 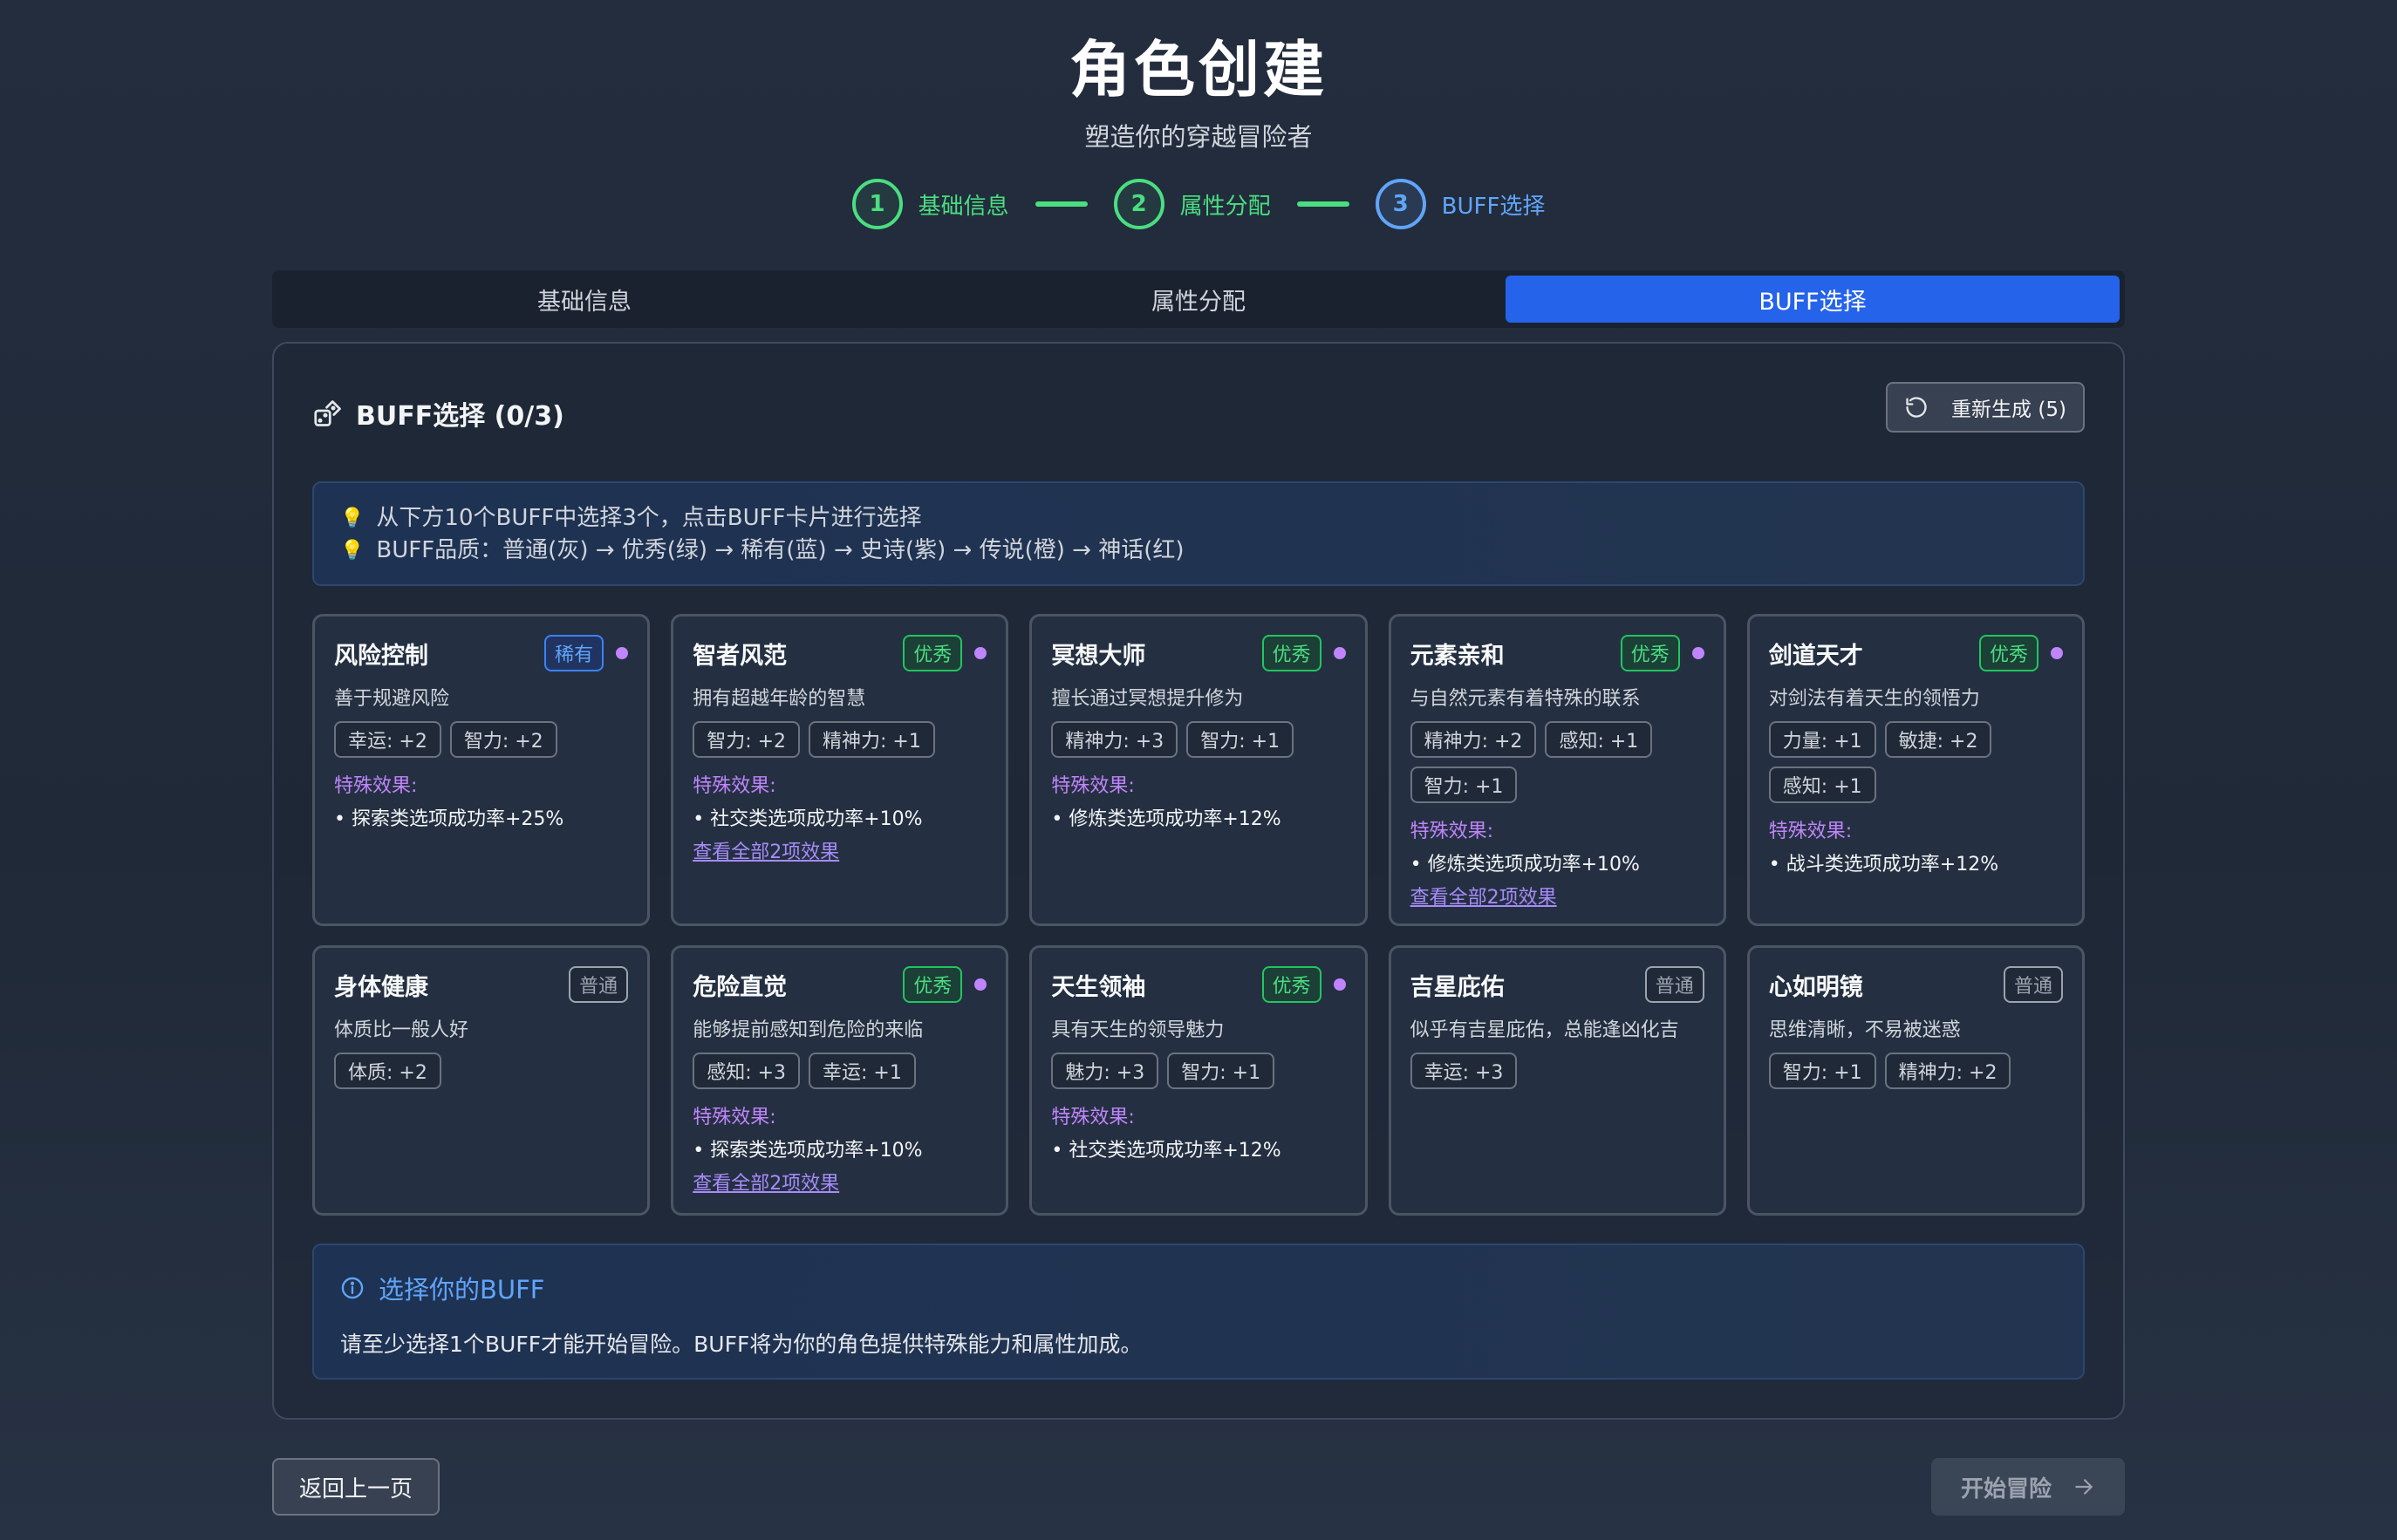 I want to click on tip-item: 💡 从下方10个BUFF中选择3个，点击BUFF卡片进行选择, so click(x=1198, y=519).